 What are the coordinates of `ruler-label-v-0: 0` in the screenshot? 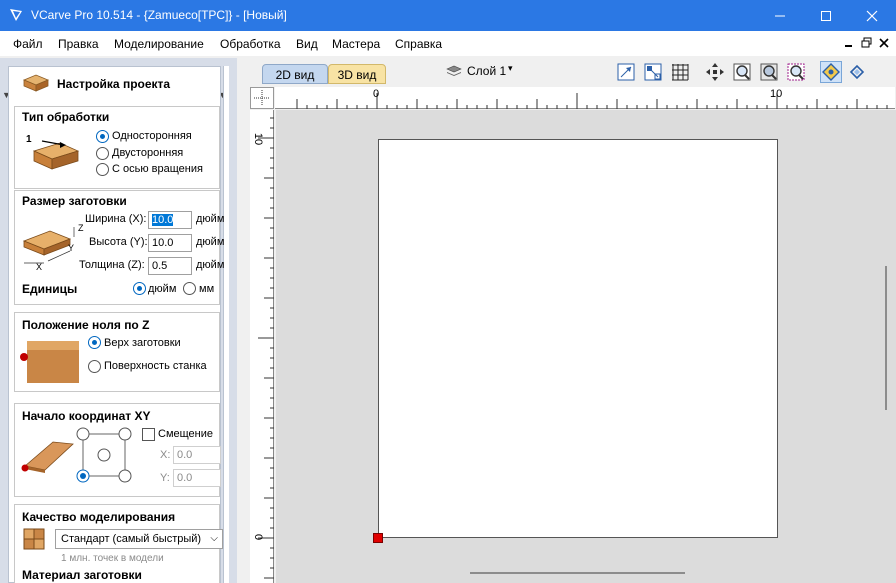 It's located at (258, 537).